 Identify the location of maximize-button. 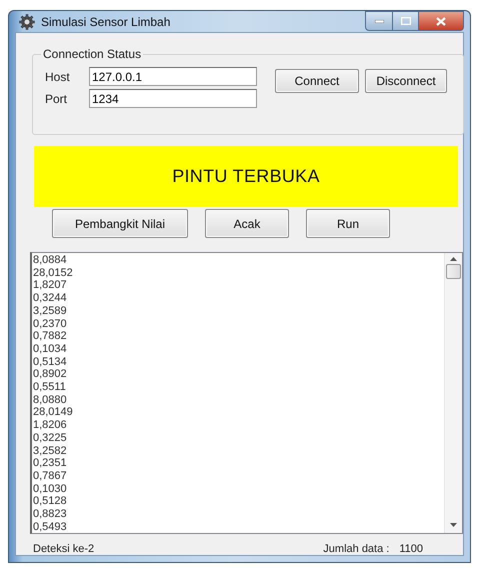
(406, 21).